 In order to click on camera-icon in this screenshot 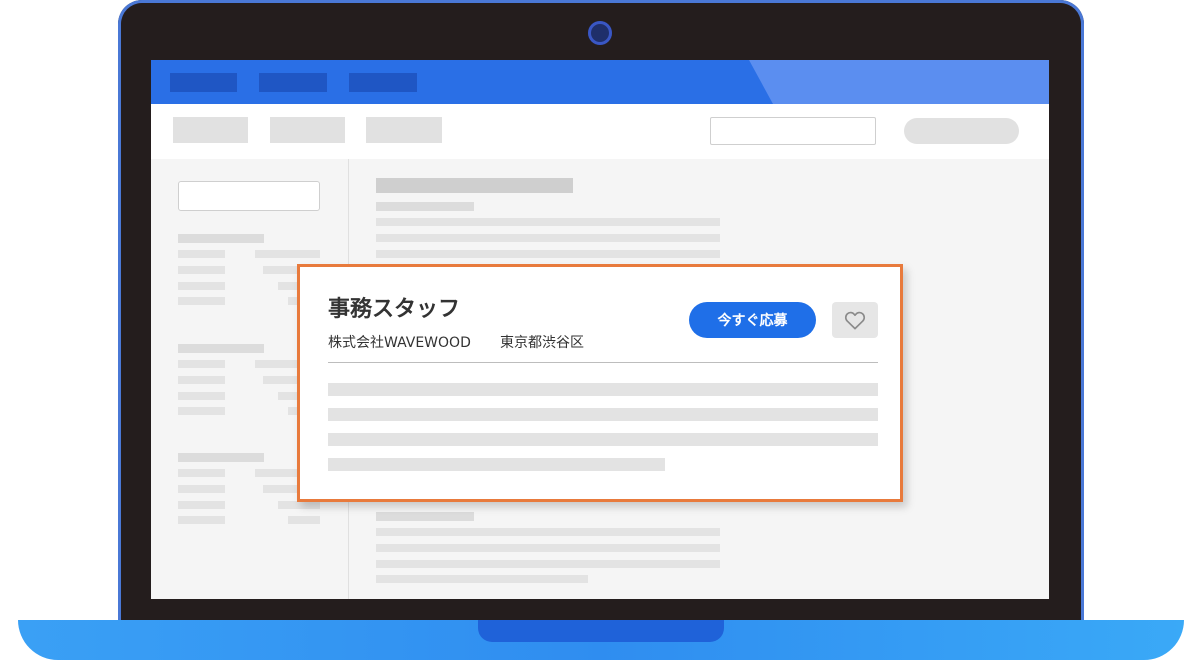, I will do `click(600, 33)`.